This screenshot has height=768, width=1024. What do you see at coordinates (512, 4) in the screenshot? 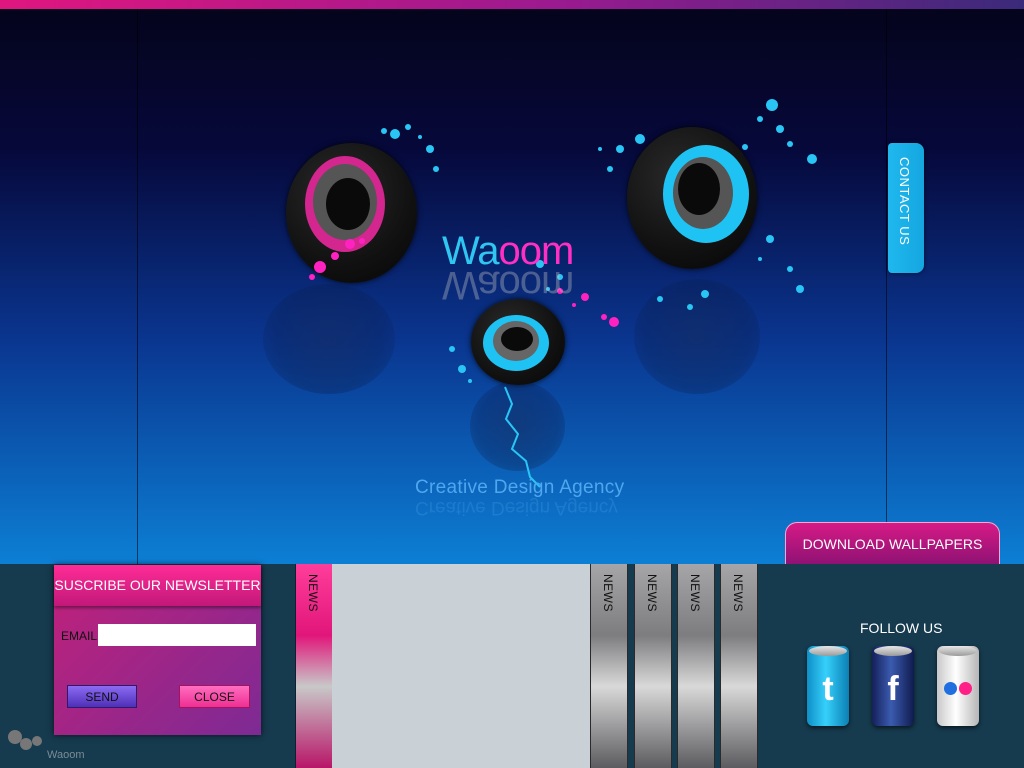
I see `top-accent-bar` at bounding box center [512, 4].